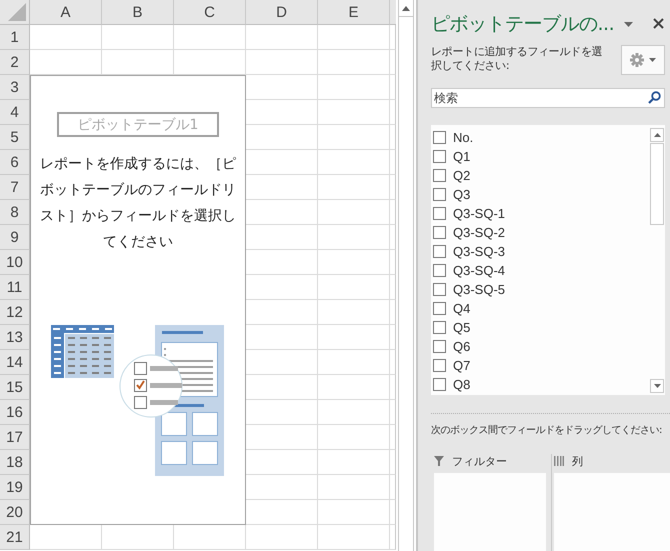  Describe the element at coordinates (15, 162) in the screenshot. I see `row-header: 6` at that location.